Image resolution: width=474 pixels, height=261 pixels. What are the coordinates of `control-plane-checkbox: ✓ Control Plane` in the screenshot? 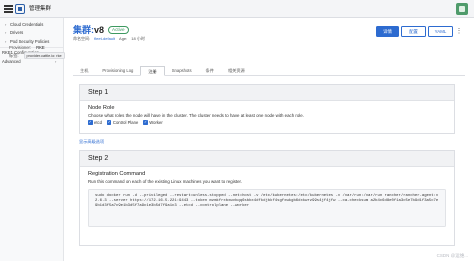 It's located at (122, 122).